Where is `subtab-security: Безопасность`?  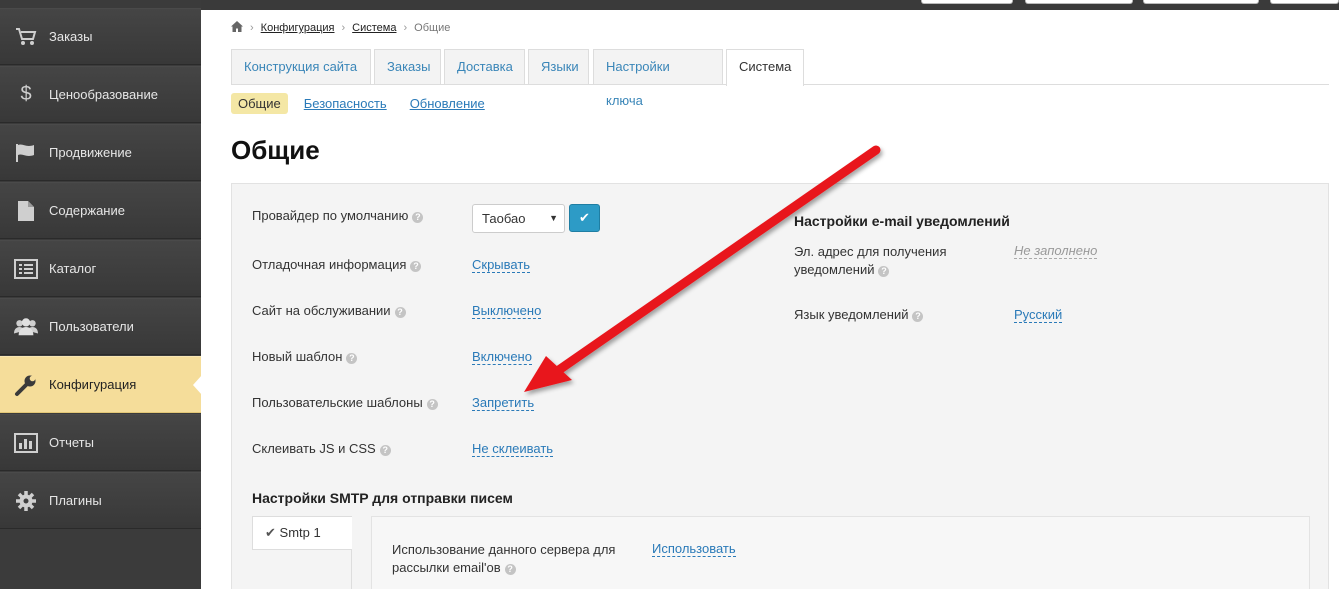 subtab-security: Безопасность is located at coordinates (345, 103).